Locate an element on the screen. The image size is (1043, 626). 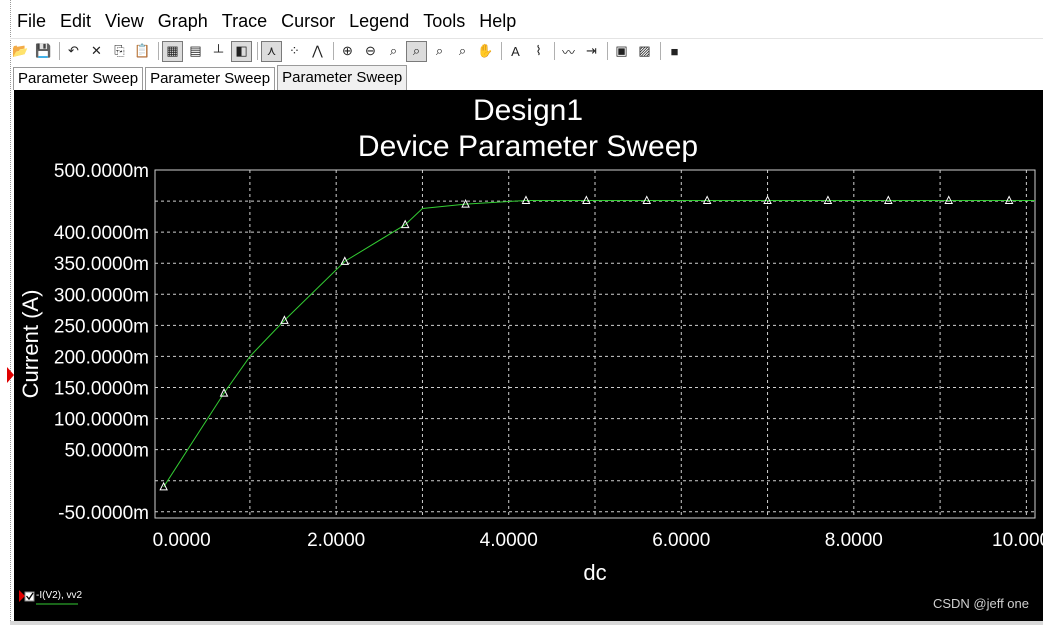
y-tick-label: 350.0000m is located at coordinates (101, 264).